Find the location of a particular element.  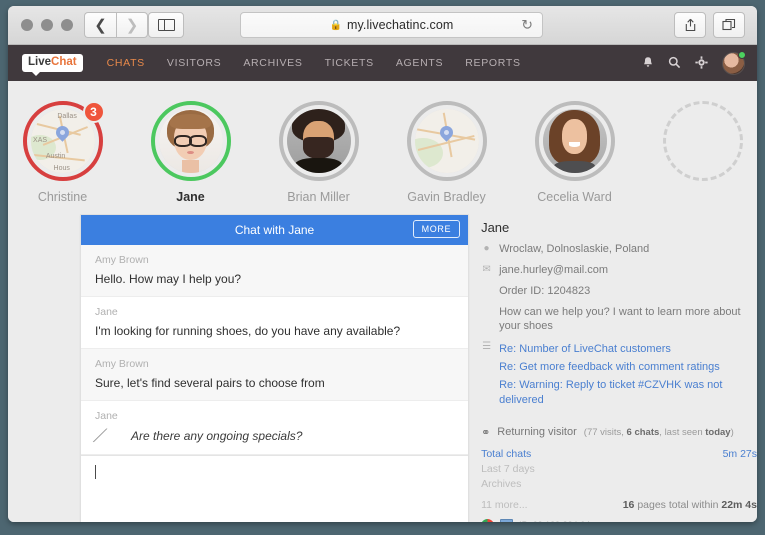

gear-icon is located at coordinates (701, 63).